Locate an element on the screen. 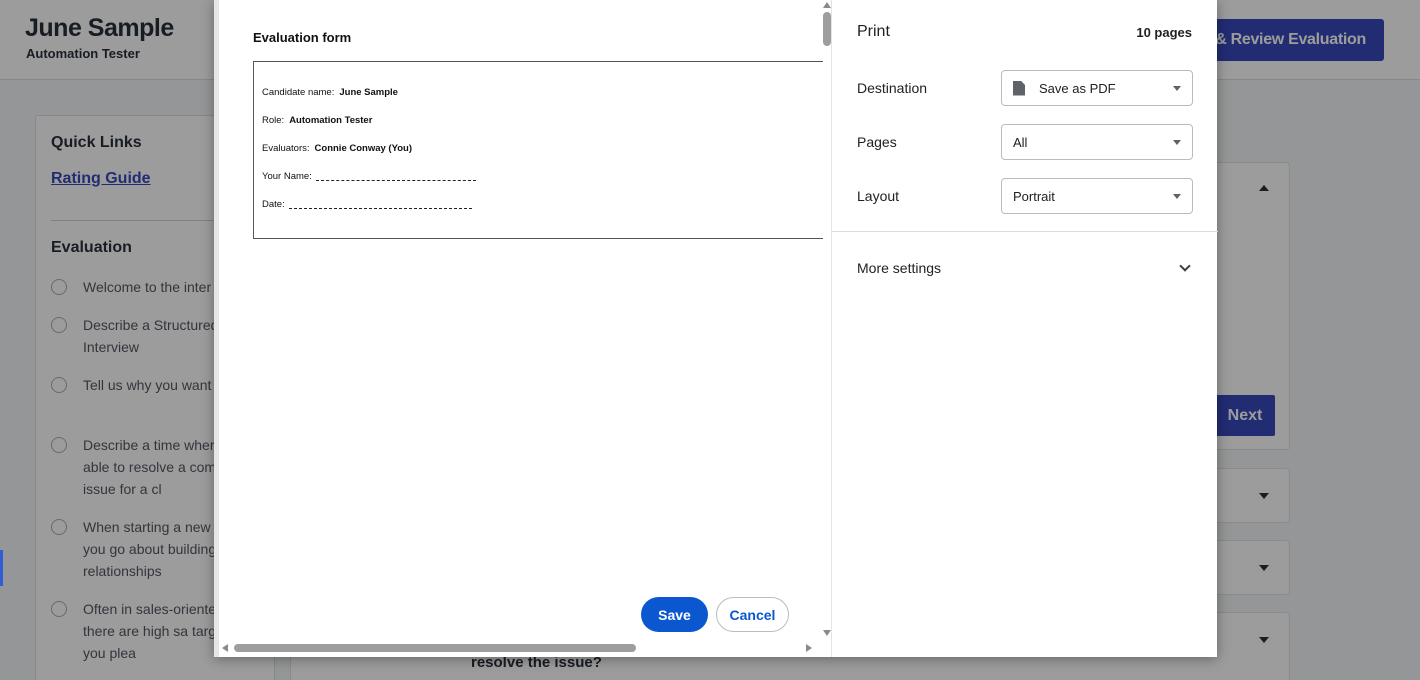 Image resolution: width=1420 pixels, height=680 pixels. save-button: Save is located at coordinates (674, 614).